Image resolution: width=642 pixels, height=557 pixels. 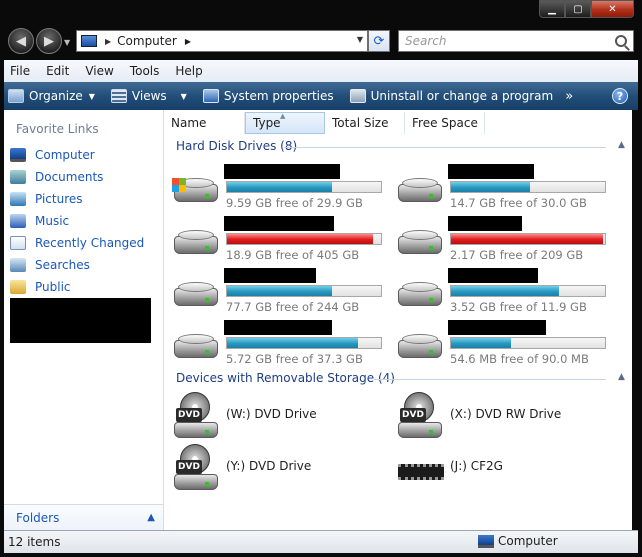 What do you see at coordinates (147, 41) in the screenshot?
I see `breadcrumb-computer: Computer` at bounding box center [147, 41].